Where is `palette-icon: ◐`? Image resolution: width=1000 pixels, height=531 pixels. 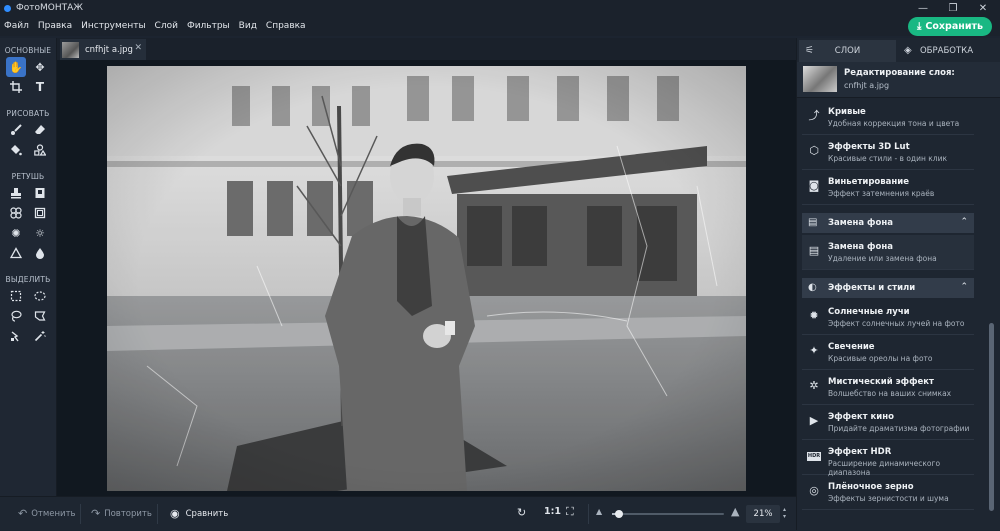 palette-icon: ◐ is located at coordinates (812, 287).